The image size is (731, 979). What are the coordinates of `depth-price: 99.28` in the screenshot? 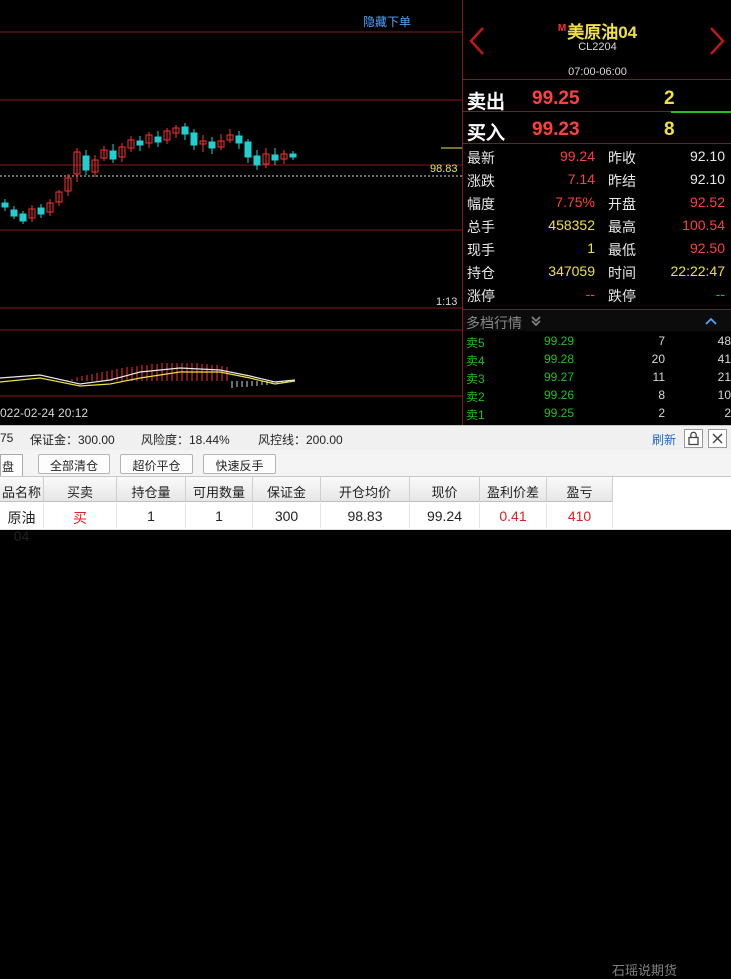 It's located at (559, 359).